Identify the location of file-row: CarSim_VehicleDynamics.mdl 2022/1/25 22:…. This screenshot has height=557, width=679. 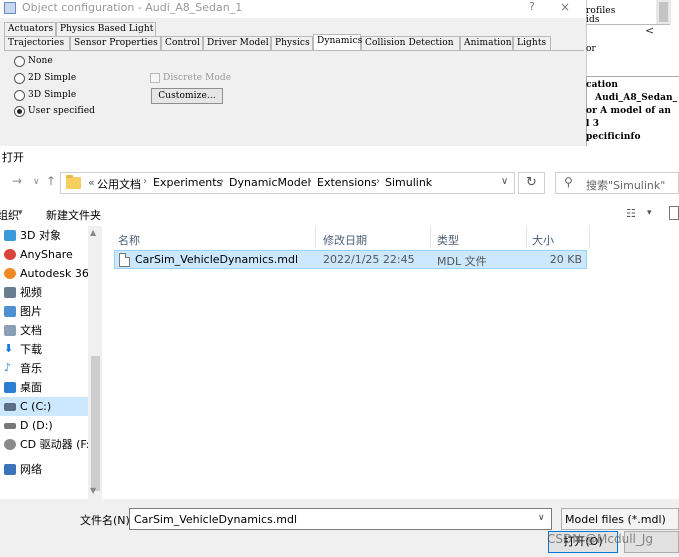
(350, 259).